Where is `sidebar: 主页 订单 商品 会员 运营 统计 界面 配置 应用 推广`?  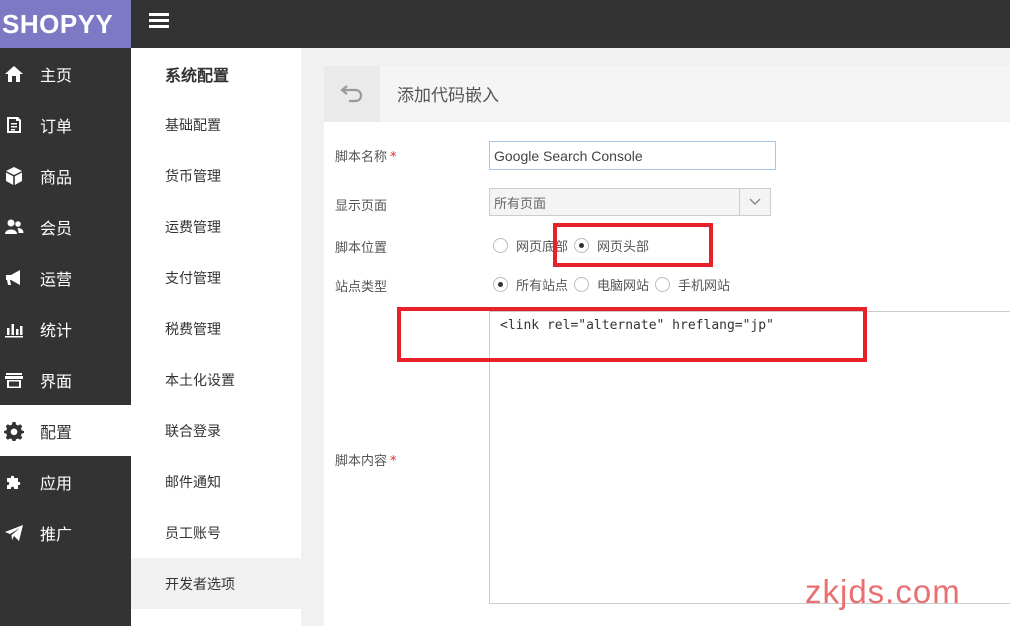
sidebar: 主页 订单 商品 会员 运营 统计 界面 配置 应用 推广 is located at coordinates (65, 337).